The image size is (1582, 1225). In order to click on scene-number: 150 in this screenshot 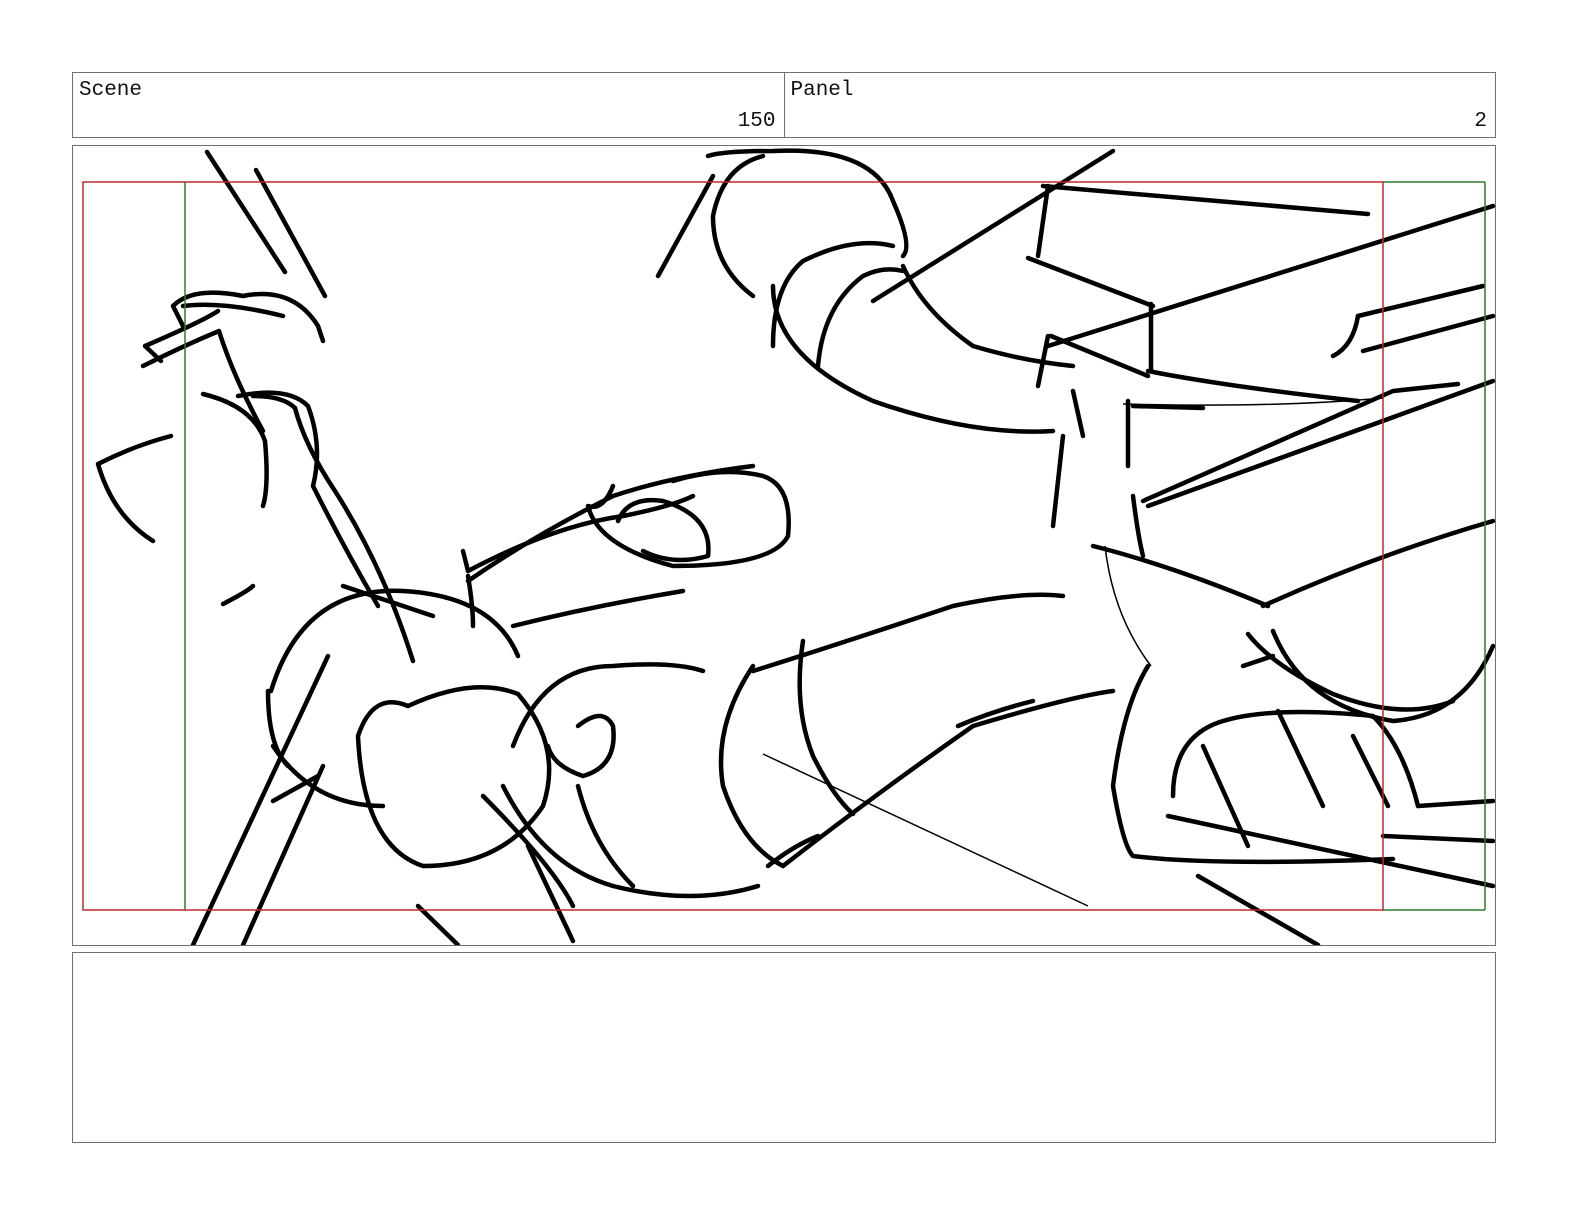, I will do `click(756, 121)`.